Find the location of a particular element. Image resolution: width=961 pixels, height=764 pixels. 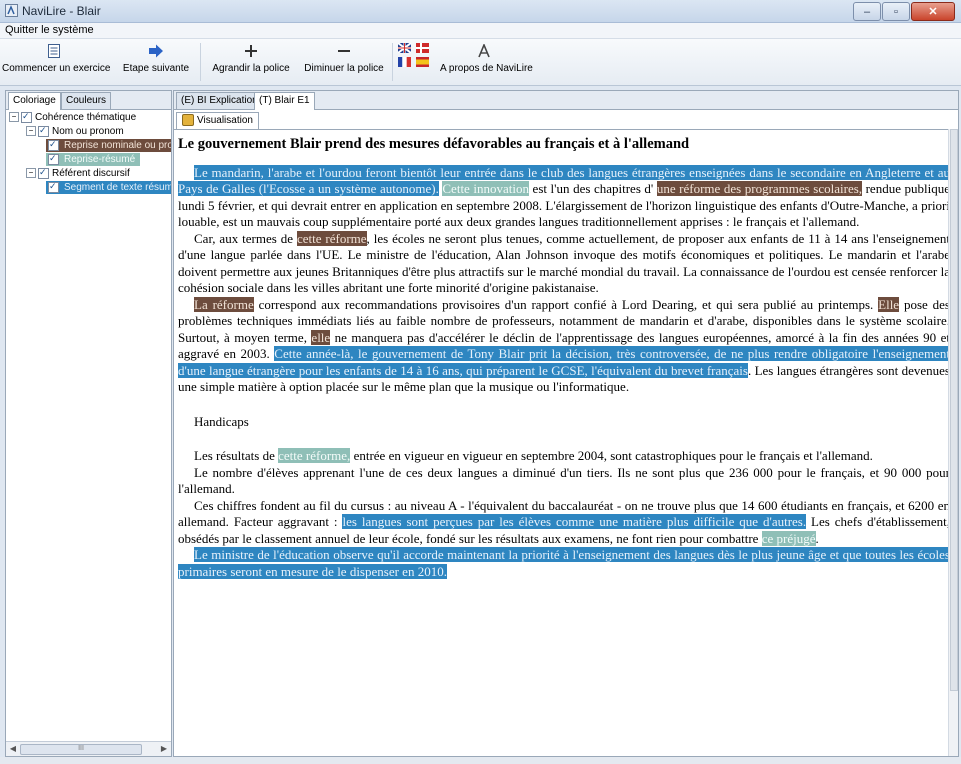

summary-repeat-highlight: ce préjugé is located at coordinates (788, 538).